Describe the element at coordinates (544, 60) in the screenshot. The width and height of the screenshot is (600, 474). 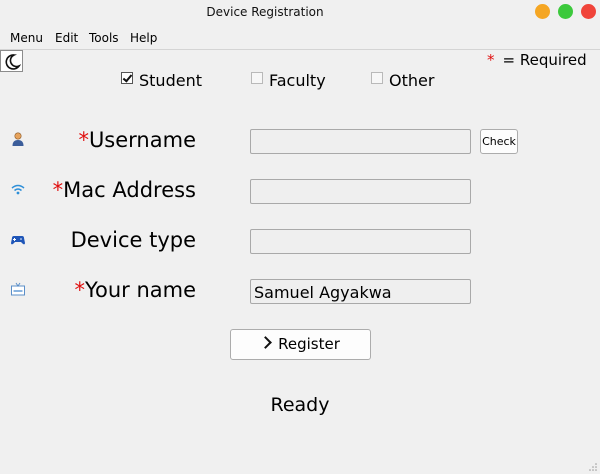
I see `required-note-text: = Required` at that location.